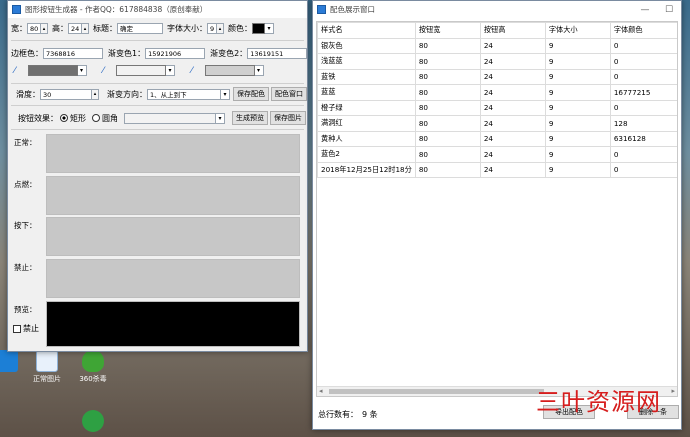 This screenshot has width=690, height=437. What do you see at coordinates (370, 414) in the screenshot?
I see `total-value: 9 条` at bounding box center [370, 414].